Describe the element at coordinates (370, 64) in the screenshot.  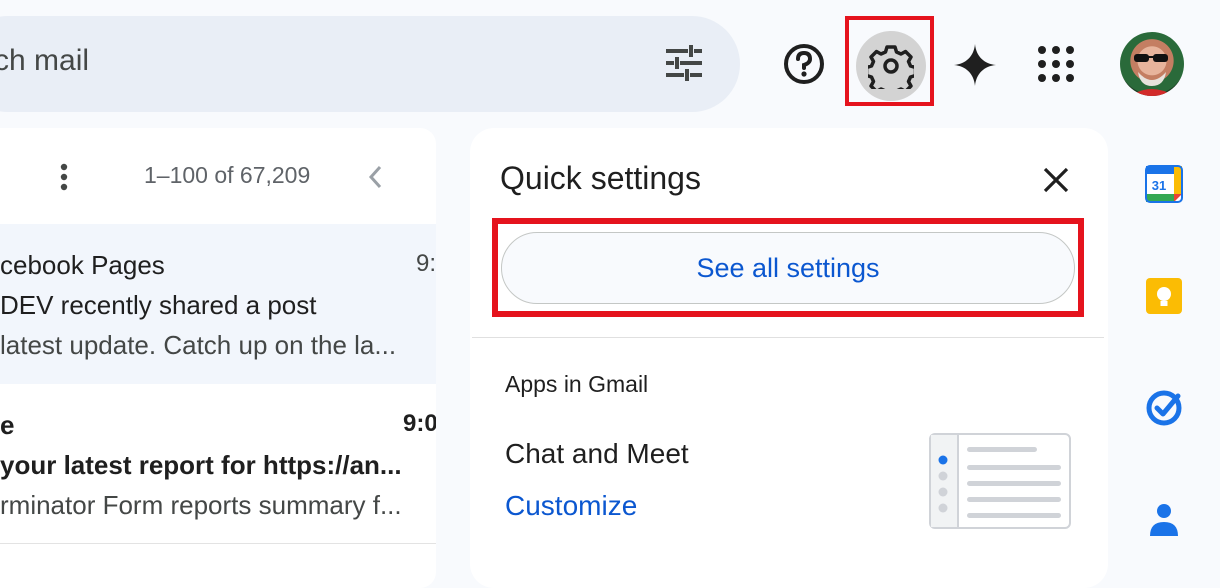
I see `search-bar` at that location.